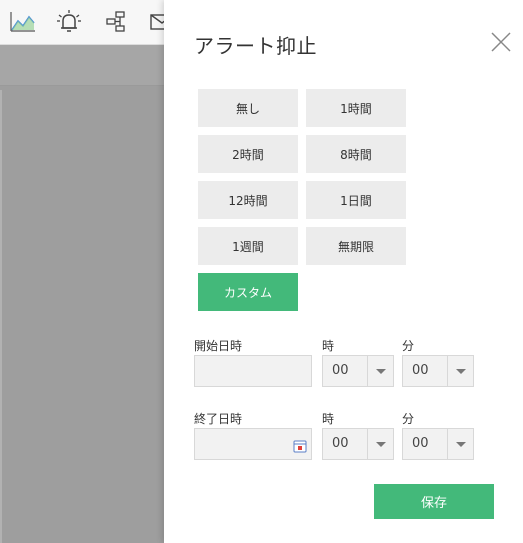  Describe the element at coordinates (358, 444) in the screenshot. I see `end-hour-select: 00` at that location.